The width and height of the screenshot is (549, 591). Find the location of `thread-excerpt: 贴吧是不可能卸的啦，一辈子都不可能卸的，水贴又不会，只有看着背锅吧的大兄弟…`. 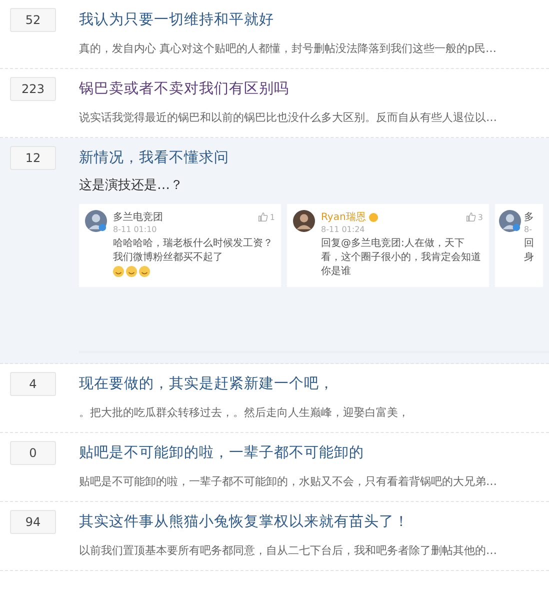

thread-excerpt: 贴吧是不可能卸的啦，一辈子都不可能卸的，水贴又不会，只有看着背锅吧的大兄弟… is located at coordinates (288, 482).